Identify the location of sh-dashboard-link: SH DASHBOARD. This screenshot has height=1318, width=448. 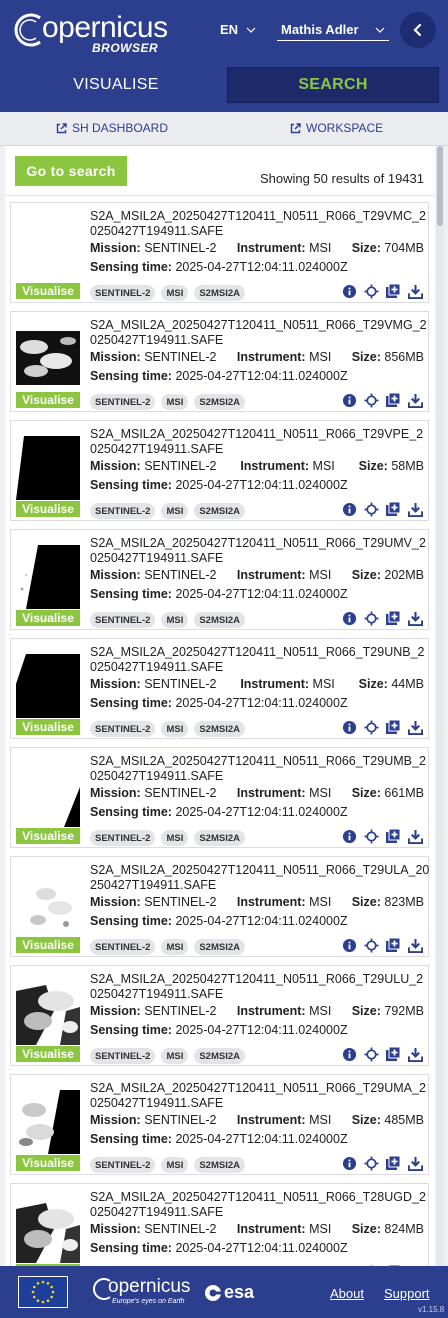
(112, 128).